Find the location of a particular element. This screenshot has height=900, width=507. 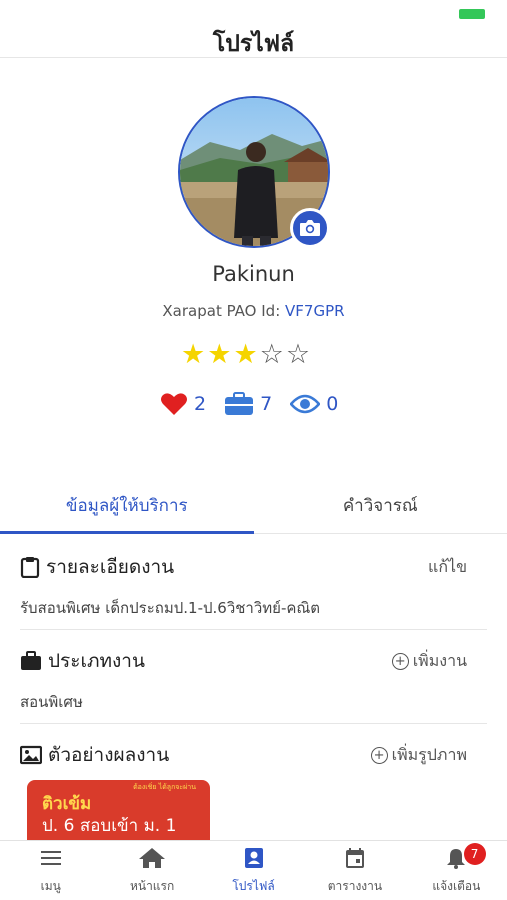

eye-icon is located at coordinates (305, 404).